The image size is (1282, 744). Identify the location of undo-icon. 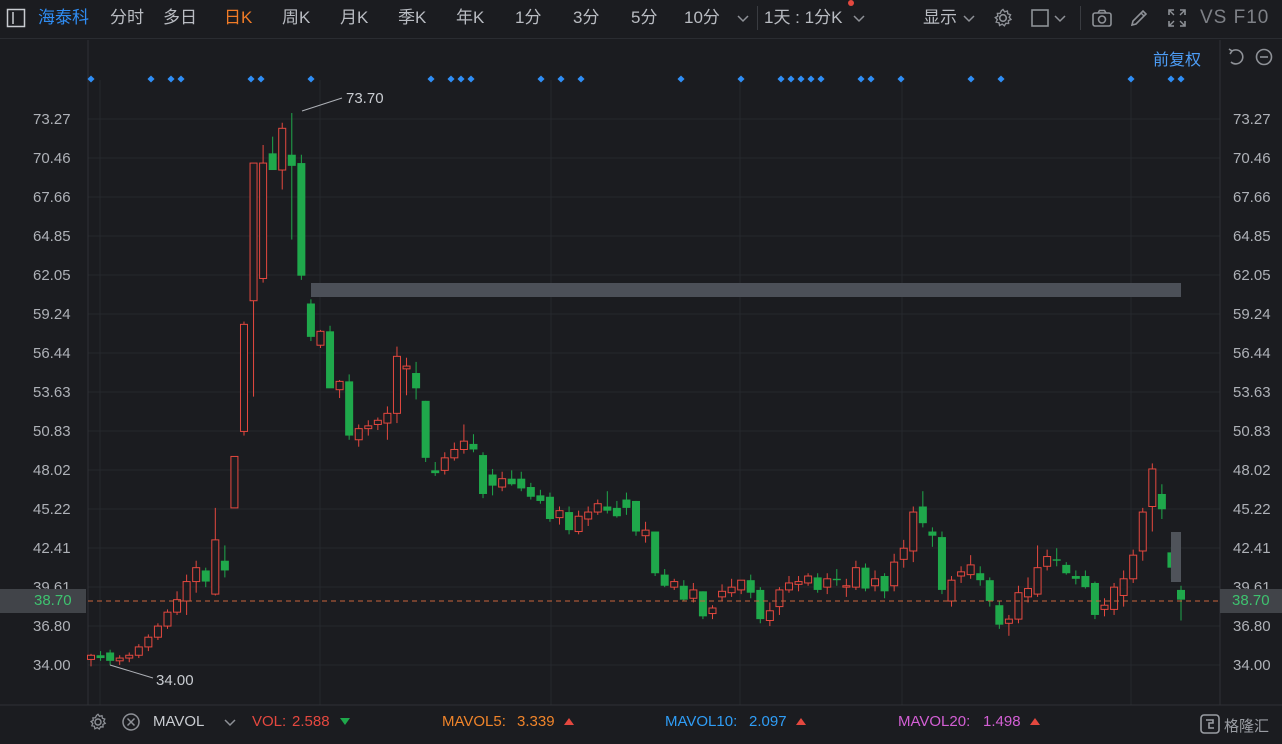
(1236, 57).